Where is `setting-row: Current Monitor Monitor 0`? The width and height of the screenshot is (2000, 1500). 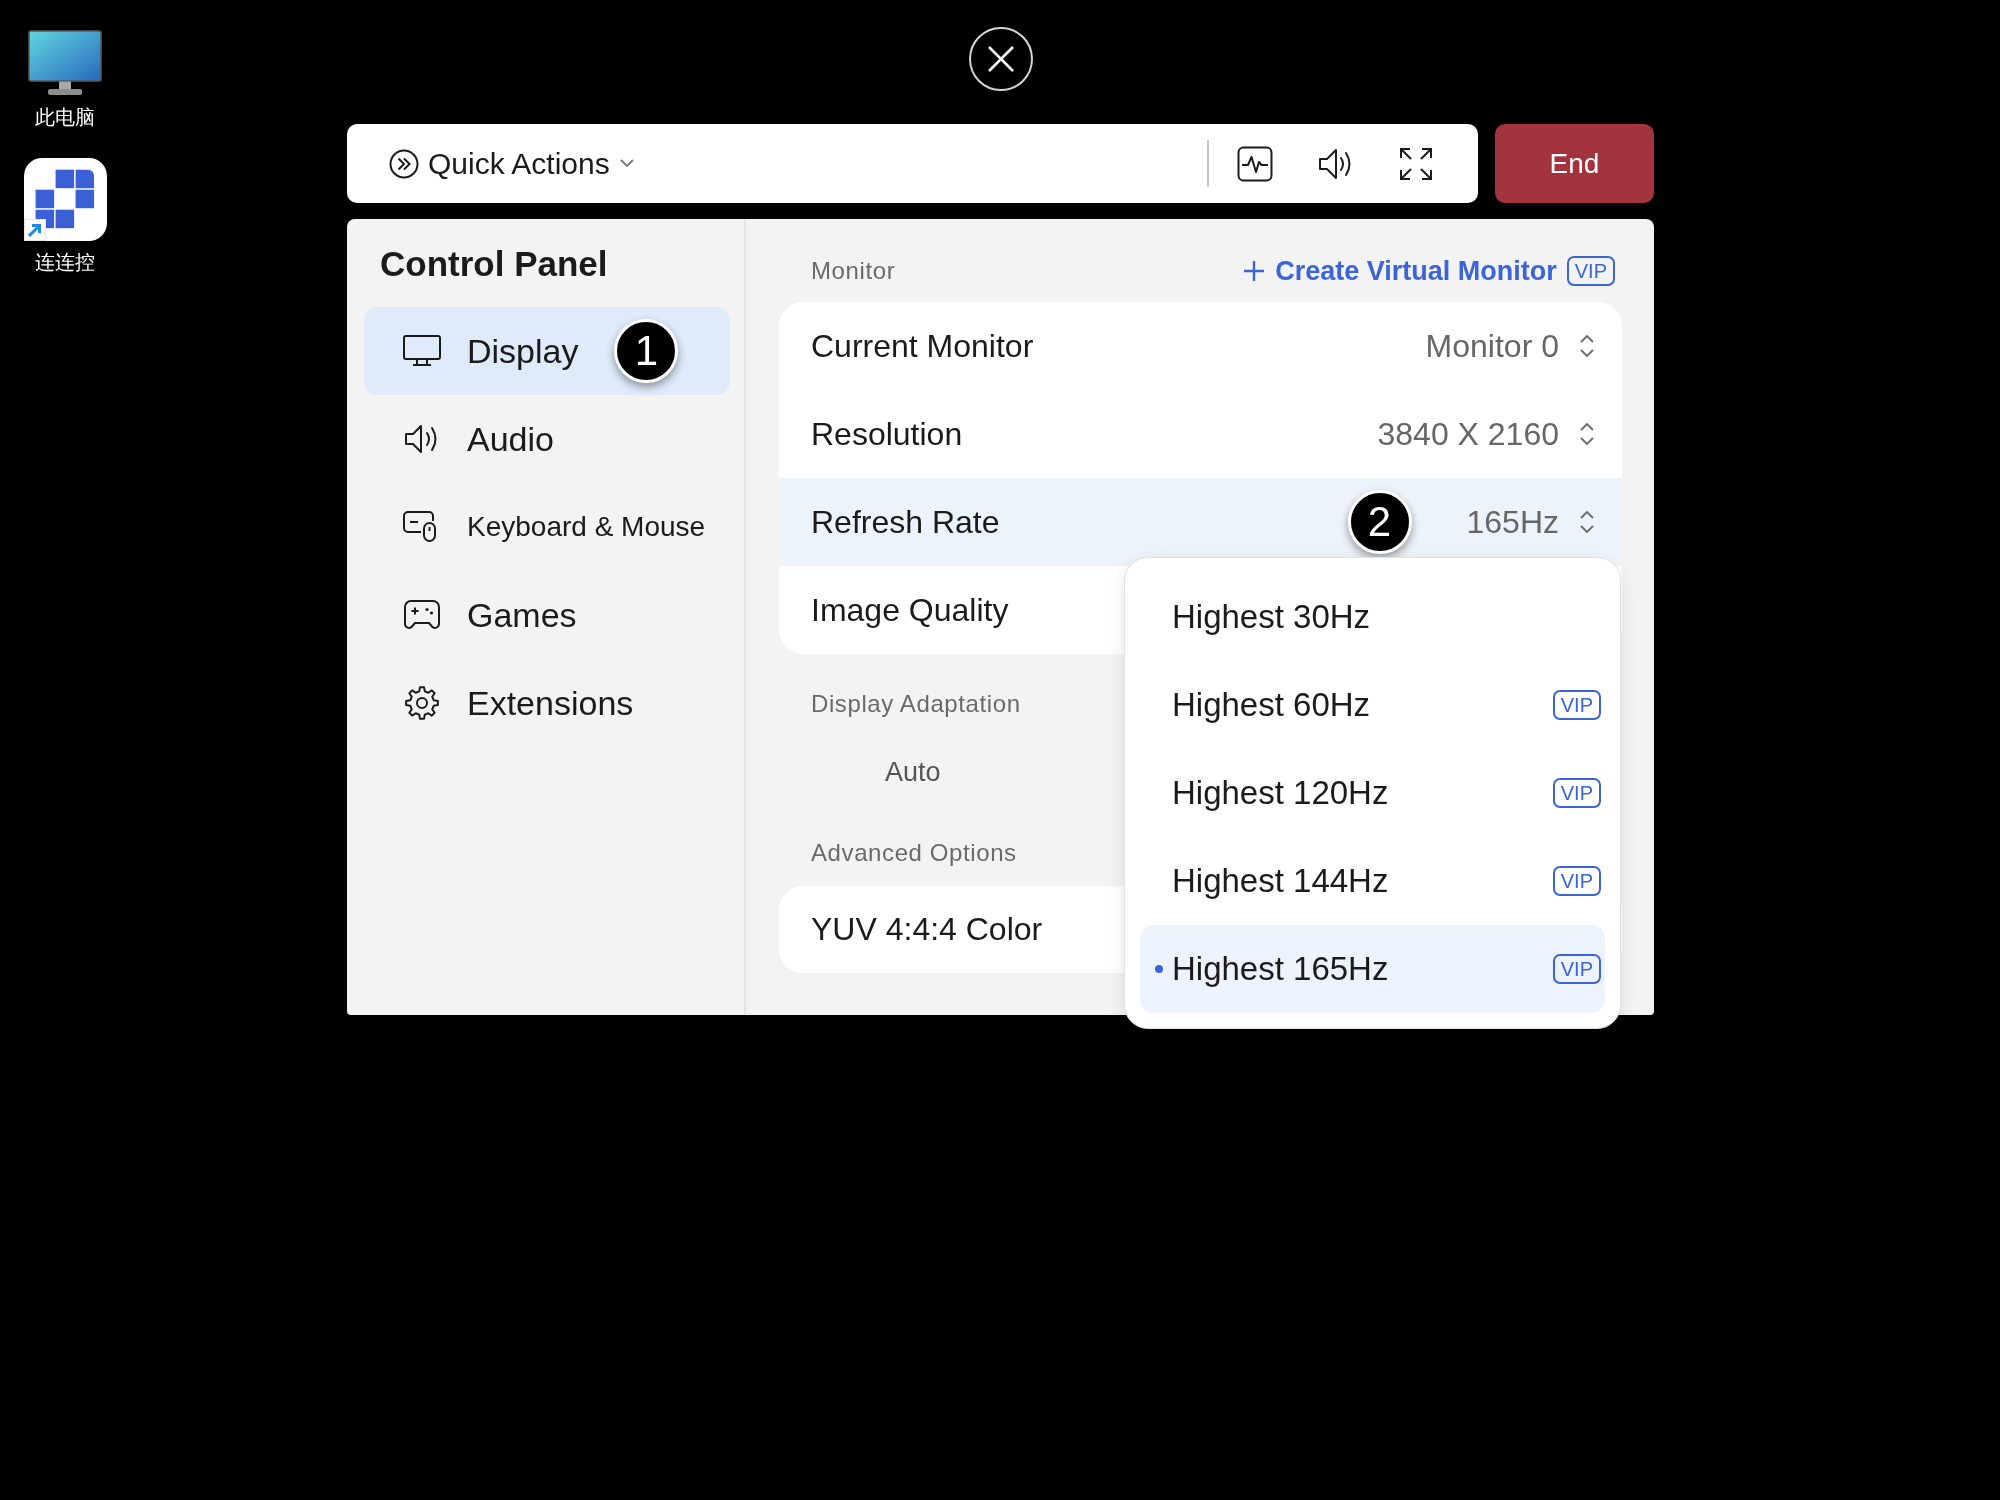 setting-row: Current Monitor Monitor 0 is located at coordinates (1200, 346).